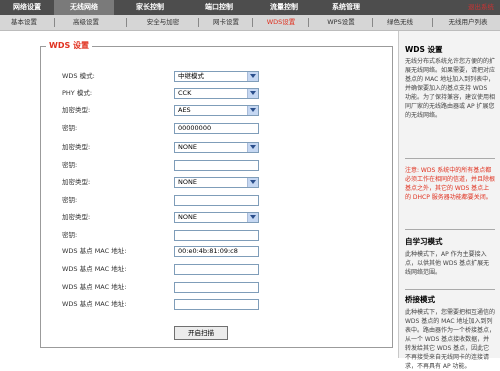 Image resolution: width=500 pixels, height=371 pixels. Describe the element at coordinates (86, 22) in the screenshot. I see `tab-advanced: 高级设置` at that location.